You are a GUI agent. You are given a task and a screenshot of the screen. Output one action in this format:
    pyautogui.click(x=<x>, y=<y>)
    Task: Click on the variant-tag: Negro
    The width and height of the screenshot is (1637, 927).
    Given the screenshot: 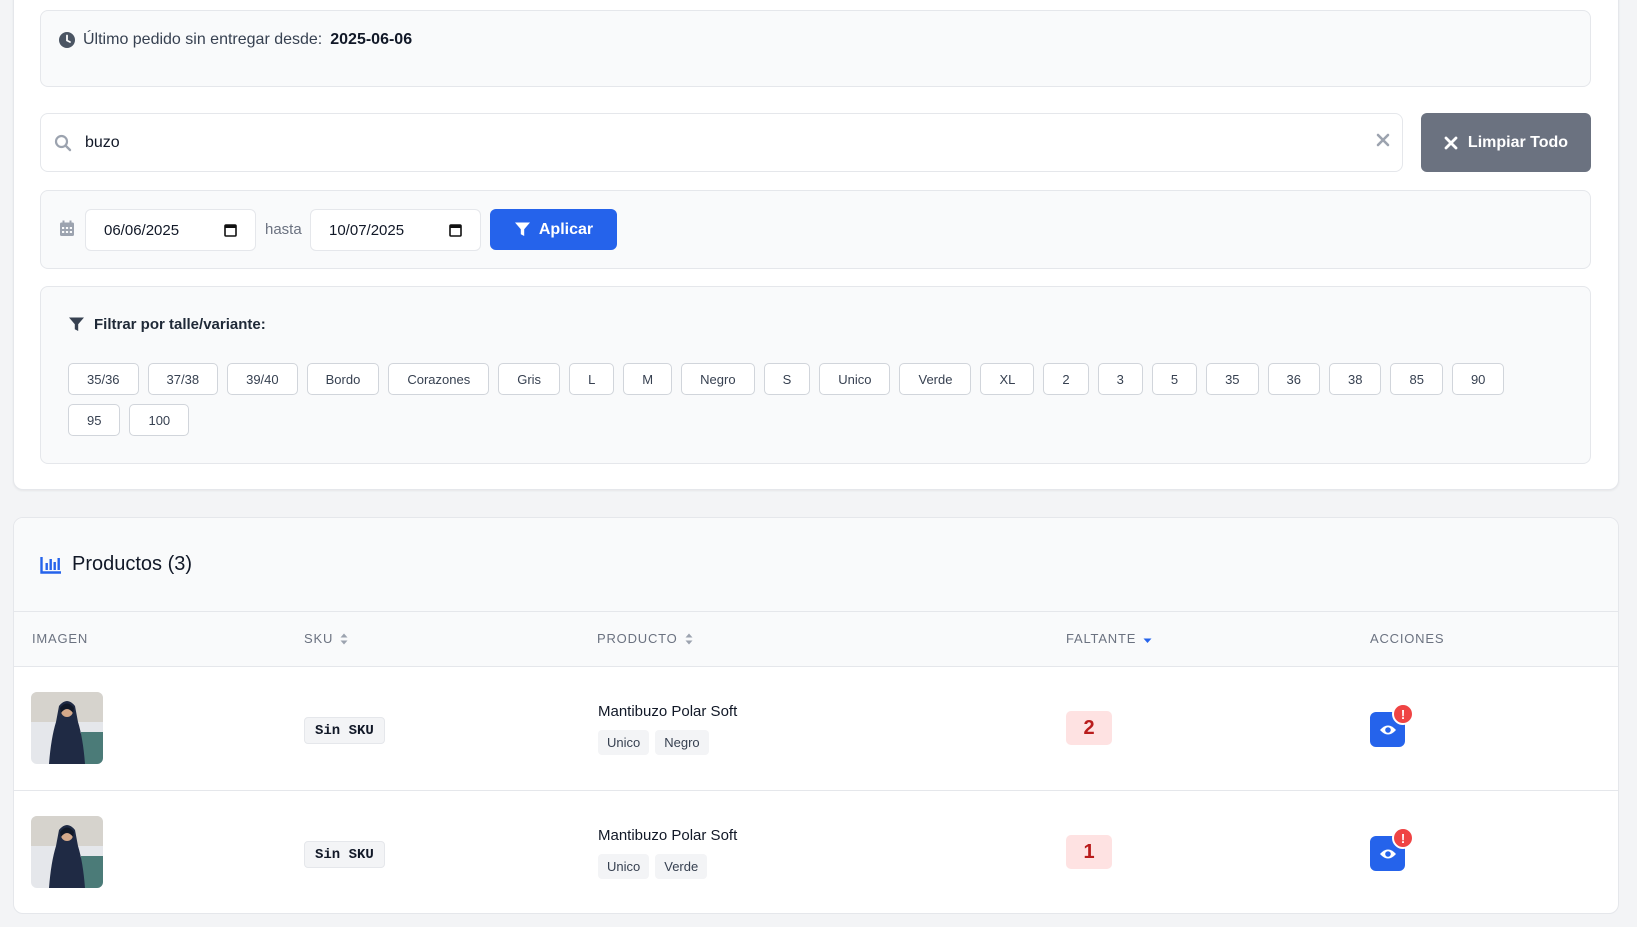 What is the action you would take?
    pyautogui.click(x=682, y=742)
    